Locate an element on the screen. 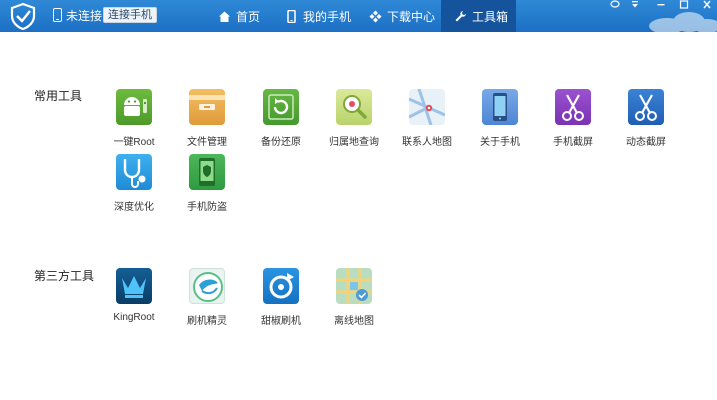 The image size is (717, 400). tool-label: 一键Root is located at coordinates (134, 142).